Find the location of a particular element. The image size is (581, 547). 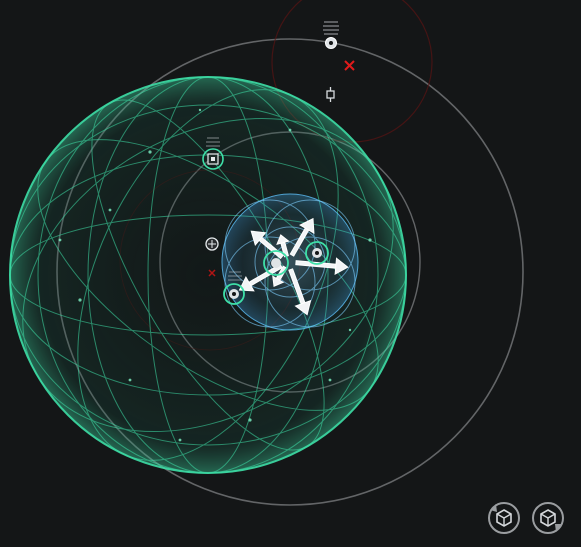

beacon-bracket-icon is located at coordinates (330, 94).